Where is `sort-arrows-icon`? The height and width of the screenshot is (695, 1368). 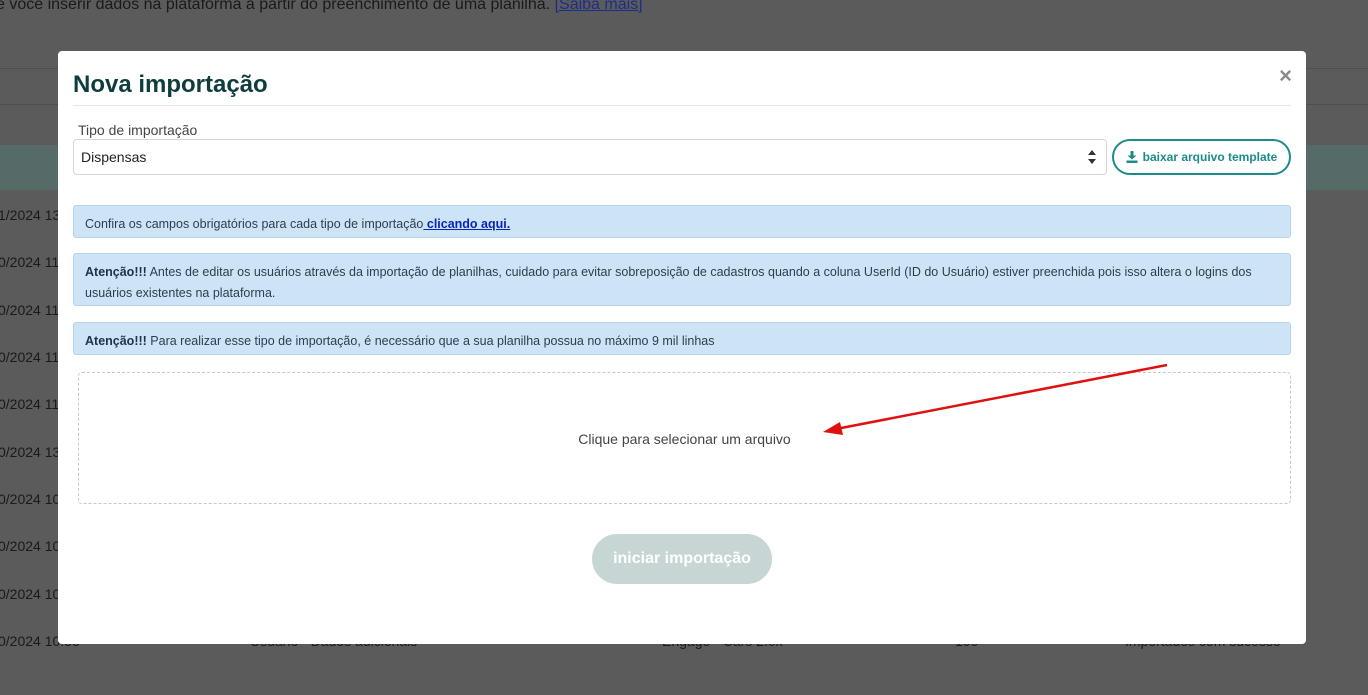 sort-arrows-icon is located at coordinates (1092, 157).